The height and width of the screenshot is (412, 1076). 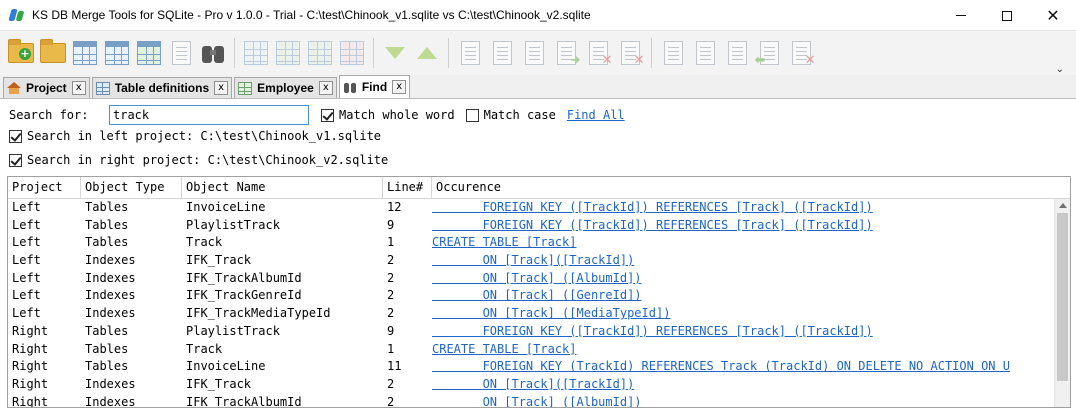 What do you see at coordinates (131, 187) in the screenshot?
I see `column-header-object-type: Object Type` at bounding box center [131, 187].